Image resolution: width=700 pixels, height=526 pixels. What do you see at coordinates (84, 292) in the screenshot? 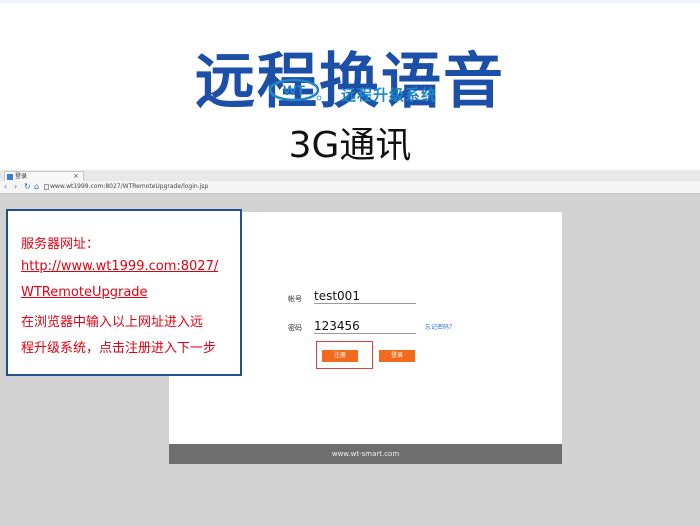
I see `callout-url-line2: WTRemoteUpgrade` at bounding box center [84, 292].